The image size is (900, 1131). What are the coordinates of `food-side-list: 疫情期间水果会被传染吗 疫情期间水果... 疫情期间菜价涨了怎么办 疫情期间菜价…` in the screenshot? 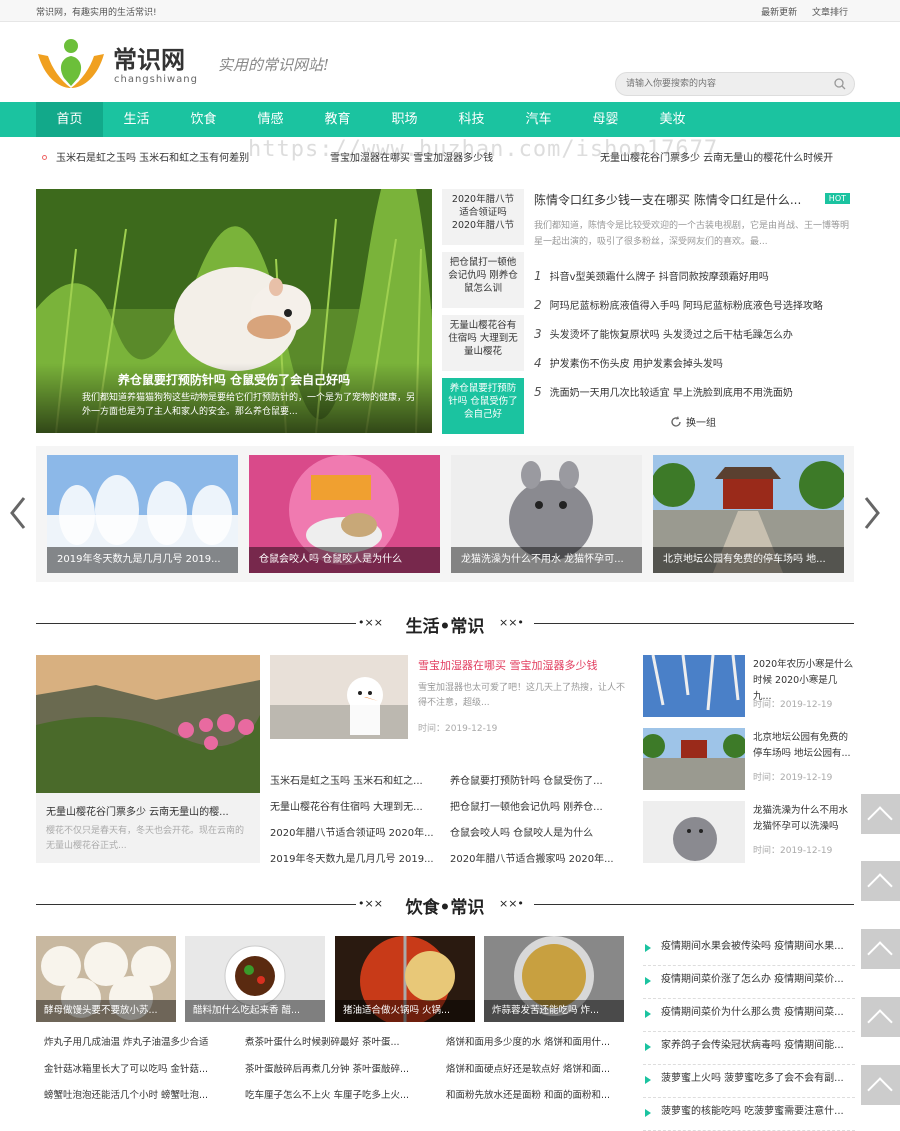 It's located at (749, 1032).